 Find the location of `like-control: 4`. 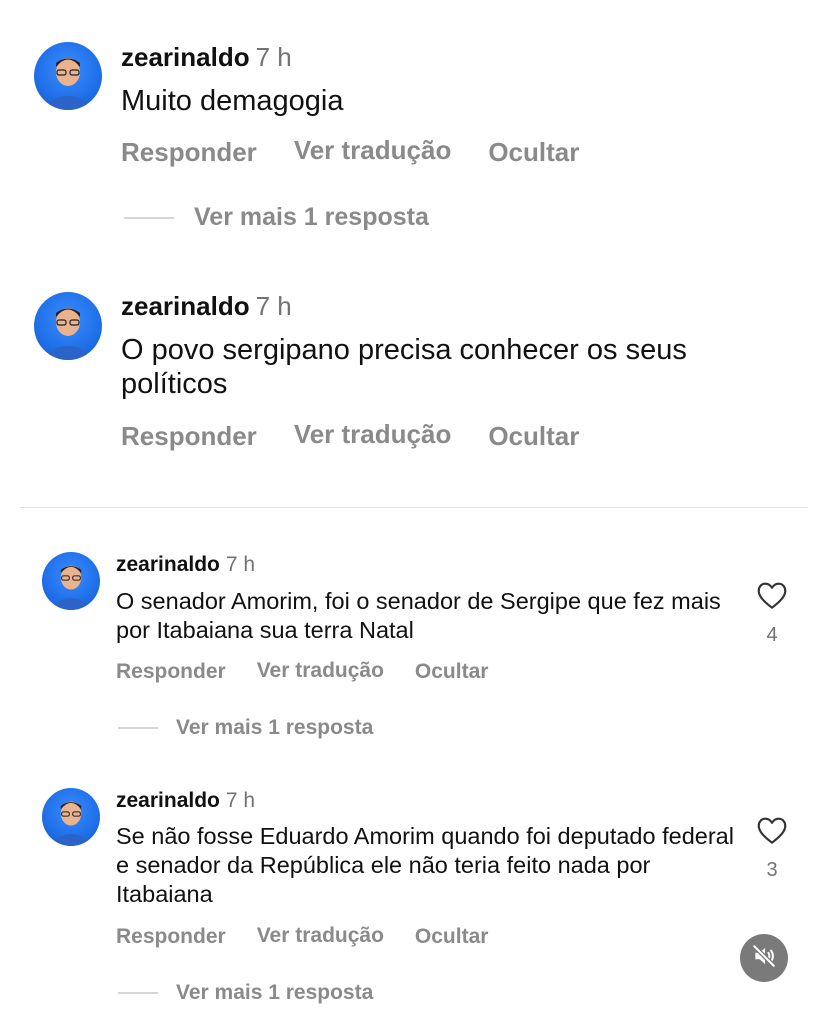

like-control: 4 is located at coordinates (772, 613).